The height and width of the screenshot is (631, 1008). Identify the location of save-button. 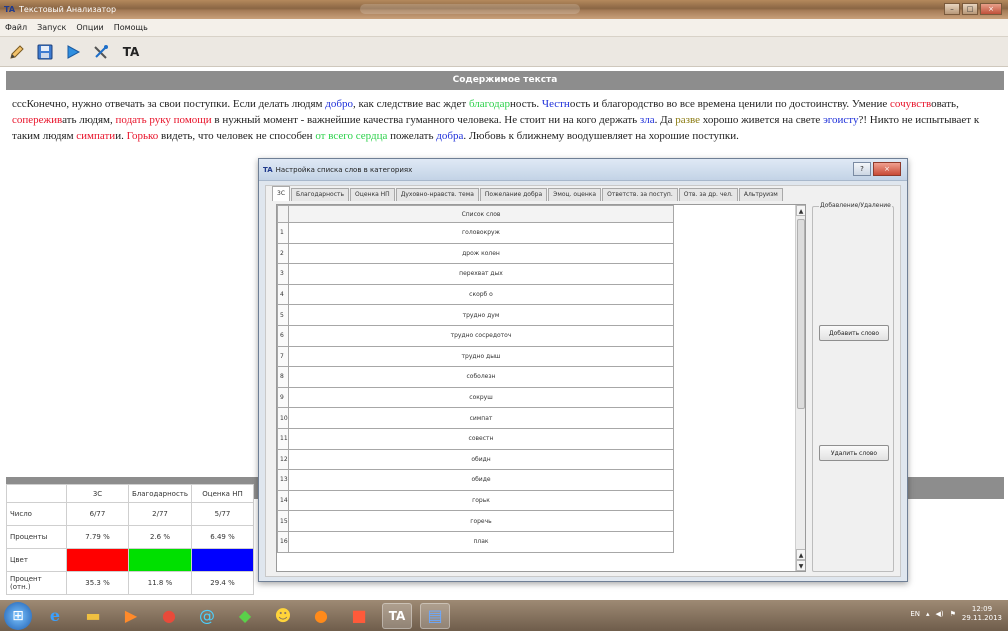
(45, 52).